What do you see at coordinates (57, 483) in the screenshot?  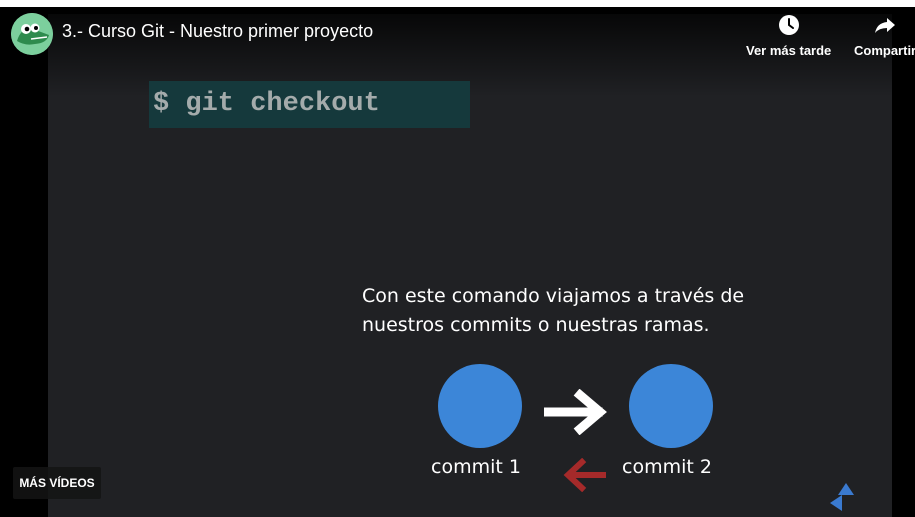 I see `more-videos-button: MÁS VÍDEOS` at bounding box center [57, 483].